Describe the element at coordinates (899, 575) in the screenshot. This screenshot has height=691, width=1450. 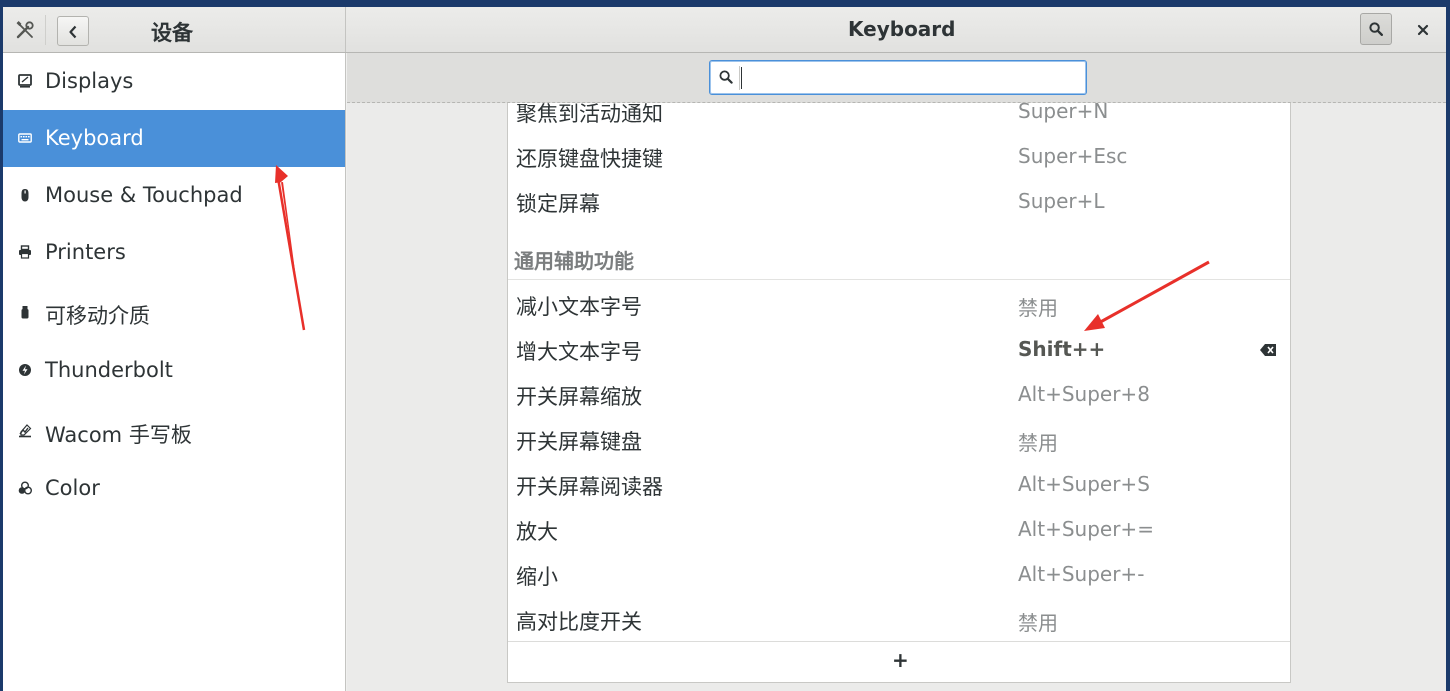
I see `shortcut-row: 缩小 Alt+Super+-` at that location.